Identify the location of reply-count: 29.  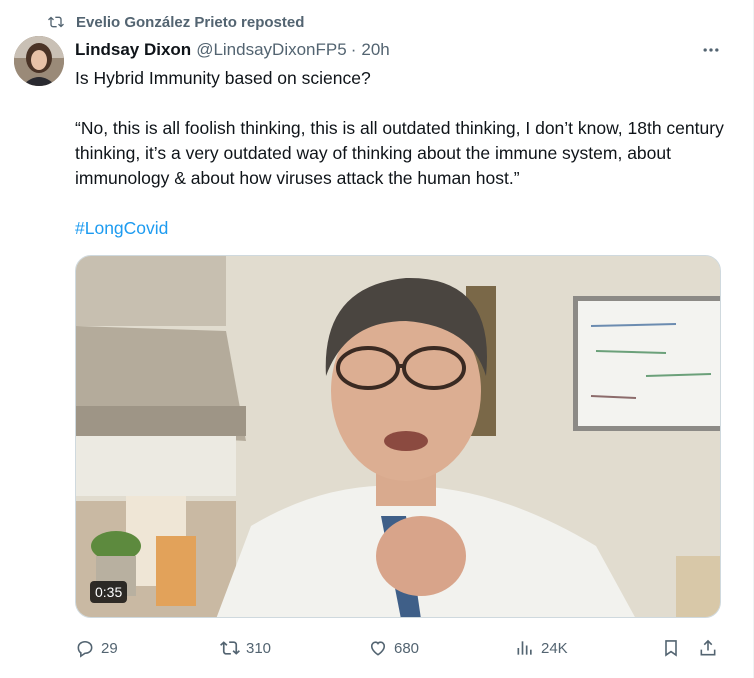
(109, 648).